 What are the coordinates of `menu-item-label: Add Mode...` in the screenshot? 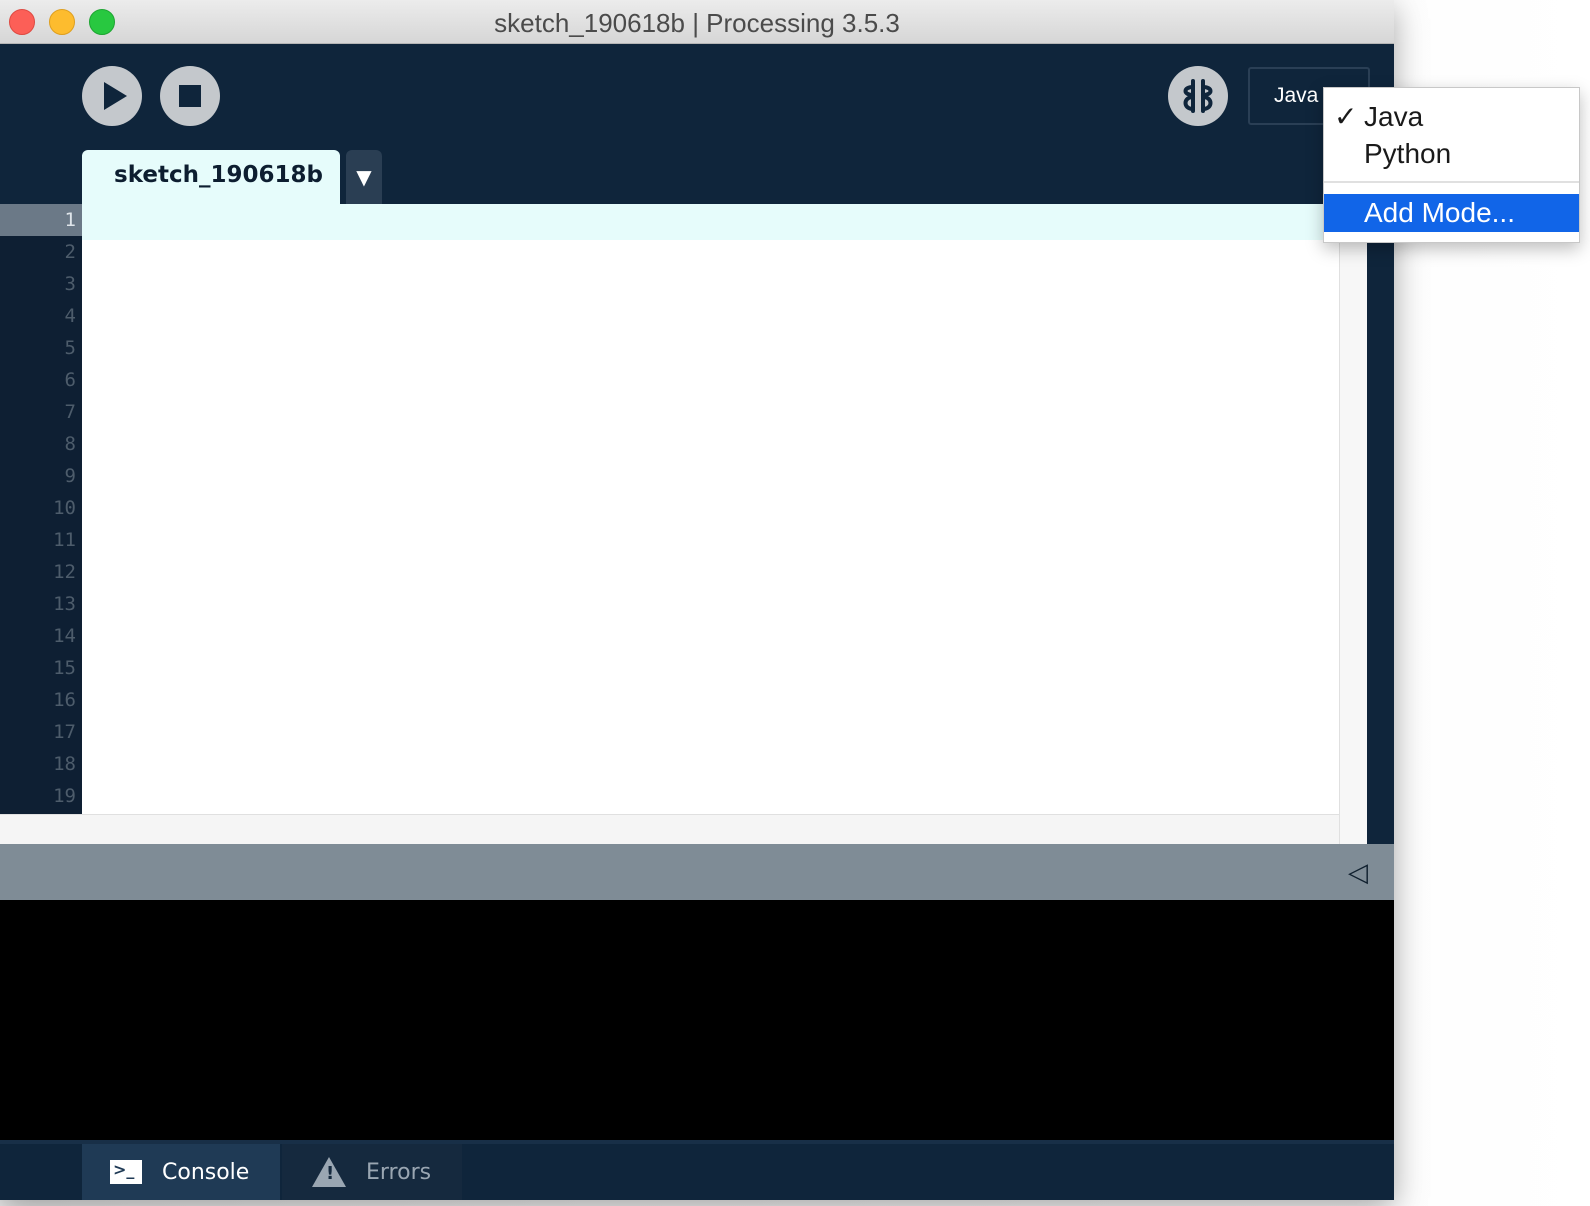 It's located at (1439, 212).